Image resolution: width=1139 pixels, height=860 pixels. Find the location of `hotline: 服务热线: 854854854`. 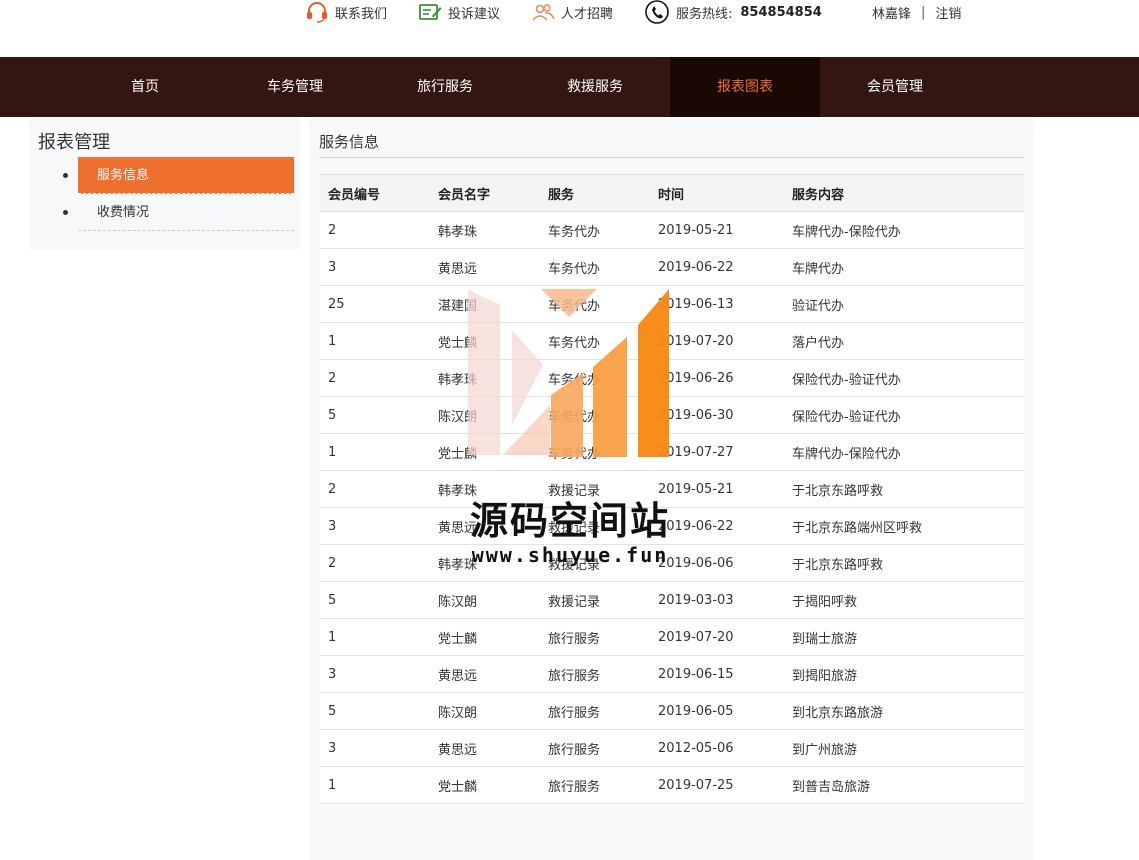

hotline: 服务热线: 854854854 is located at coordinates (733, 12).